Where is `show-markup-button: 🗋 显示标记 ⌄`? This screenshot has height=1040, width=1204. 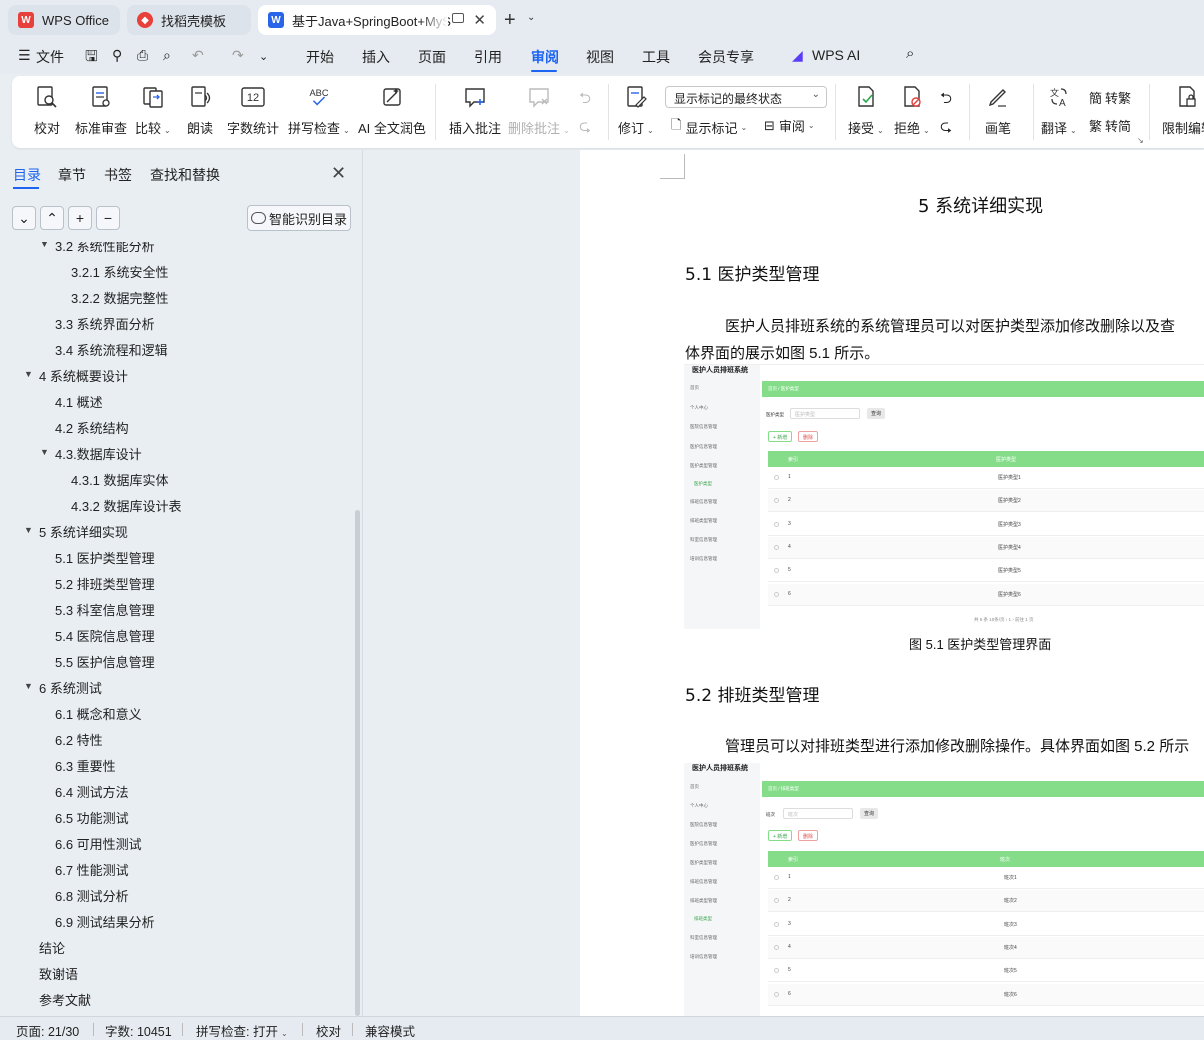 show-markup-button: 🗋 显示标记 ⌄ is located at coordinates (709, 127).